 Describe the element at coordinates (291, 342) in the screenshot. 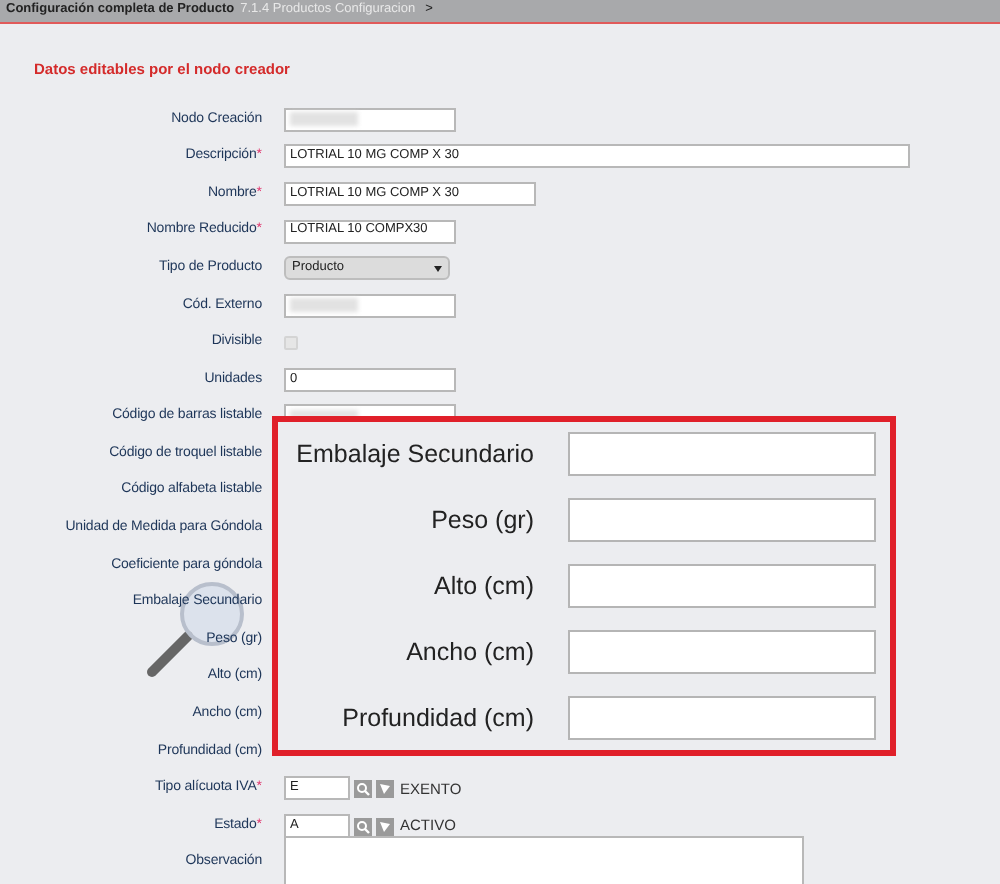

I see `checkbox` at that location.